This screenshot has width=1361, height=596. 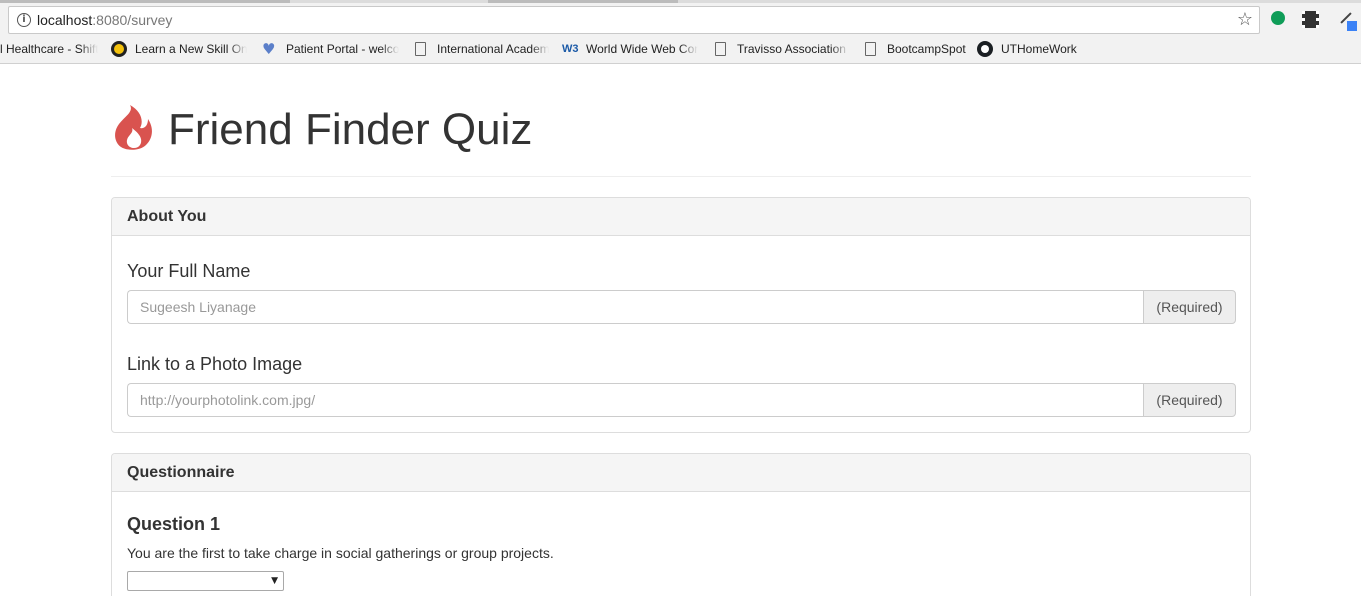 I want to click on bookmark-label: Learn a New Skill Onl, so click(x=191, y=49).